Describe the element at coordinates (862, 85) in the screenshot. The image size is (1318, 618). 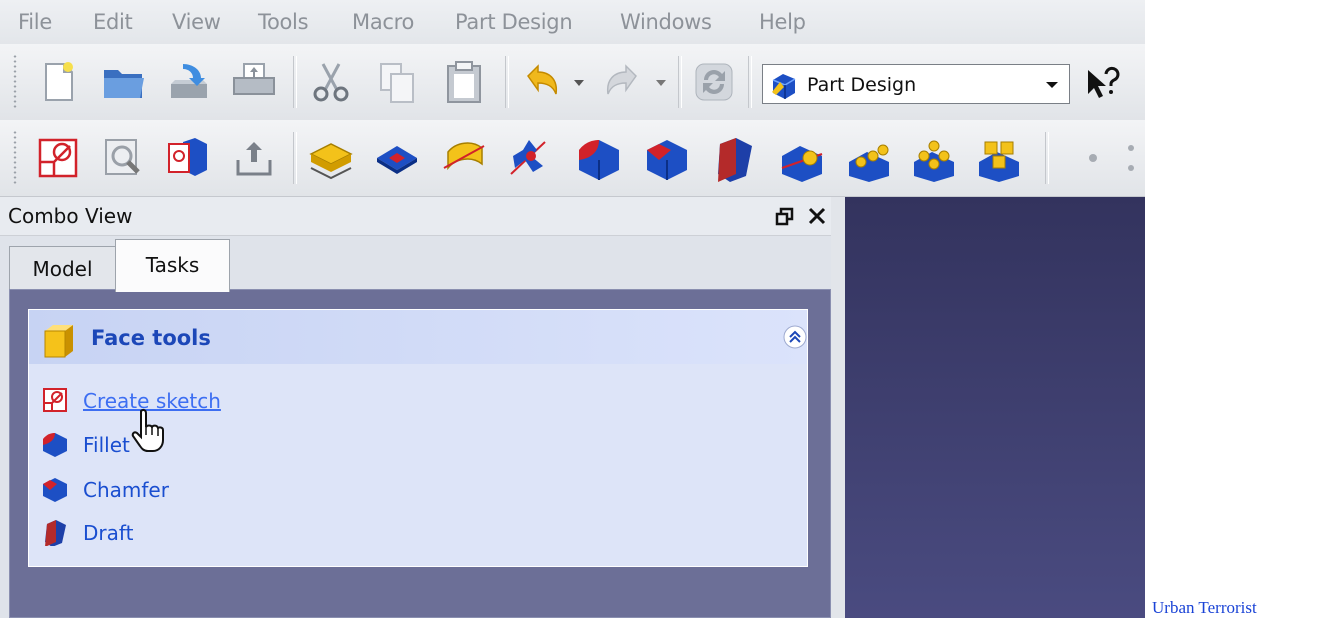
I see `workbench-selected-label: Part Design` at that location.